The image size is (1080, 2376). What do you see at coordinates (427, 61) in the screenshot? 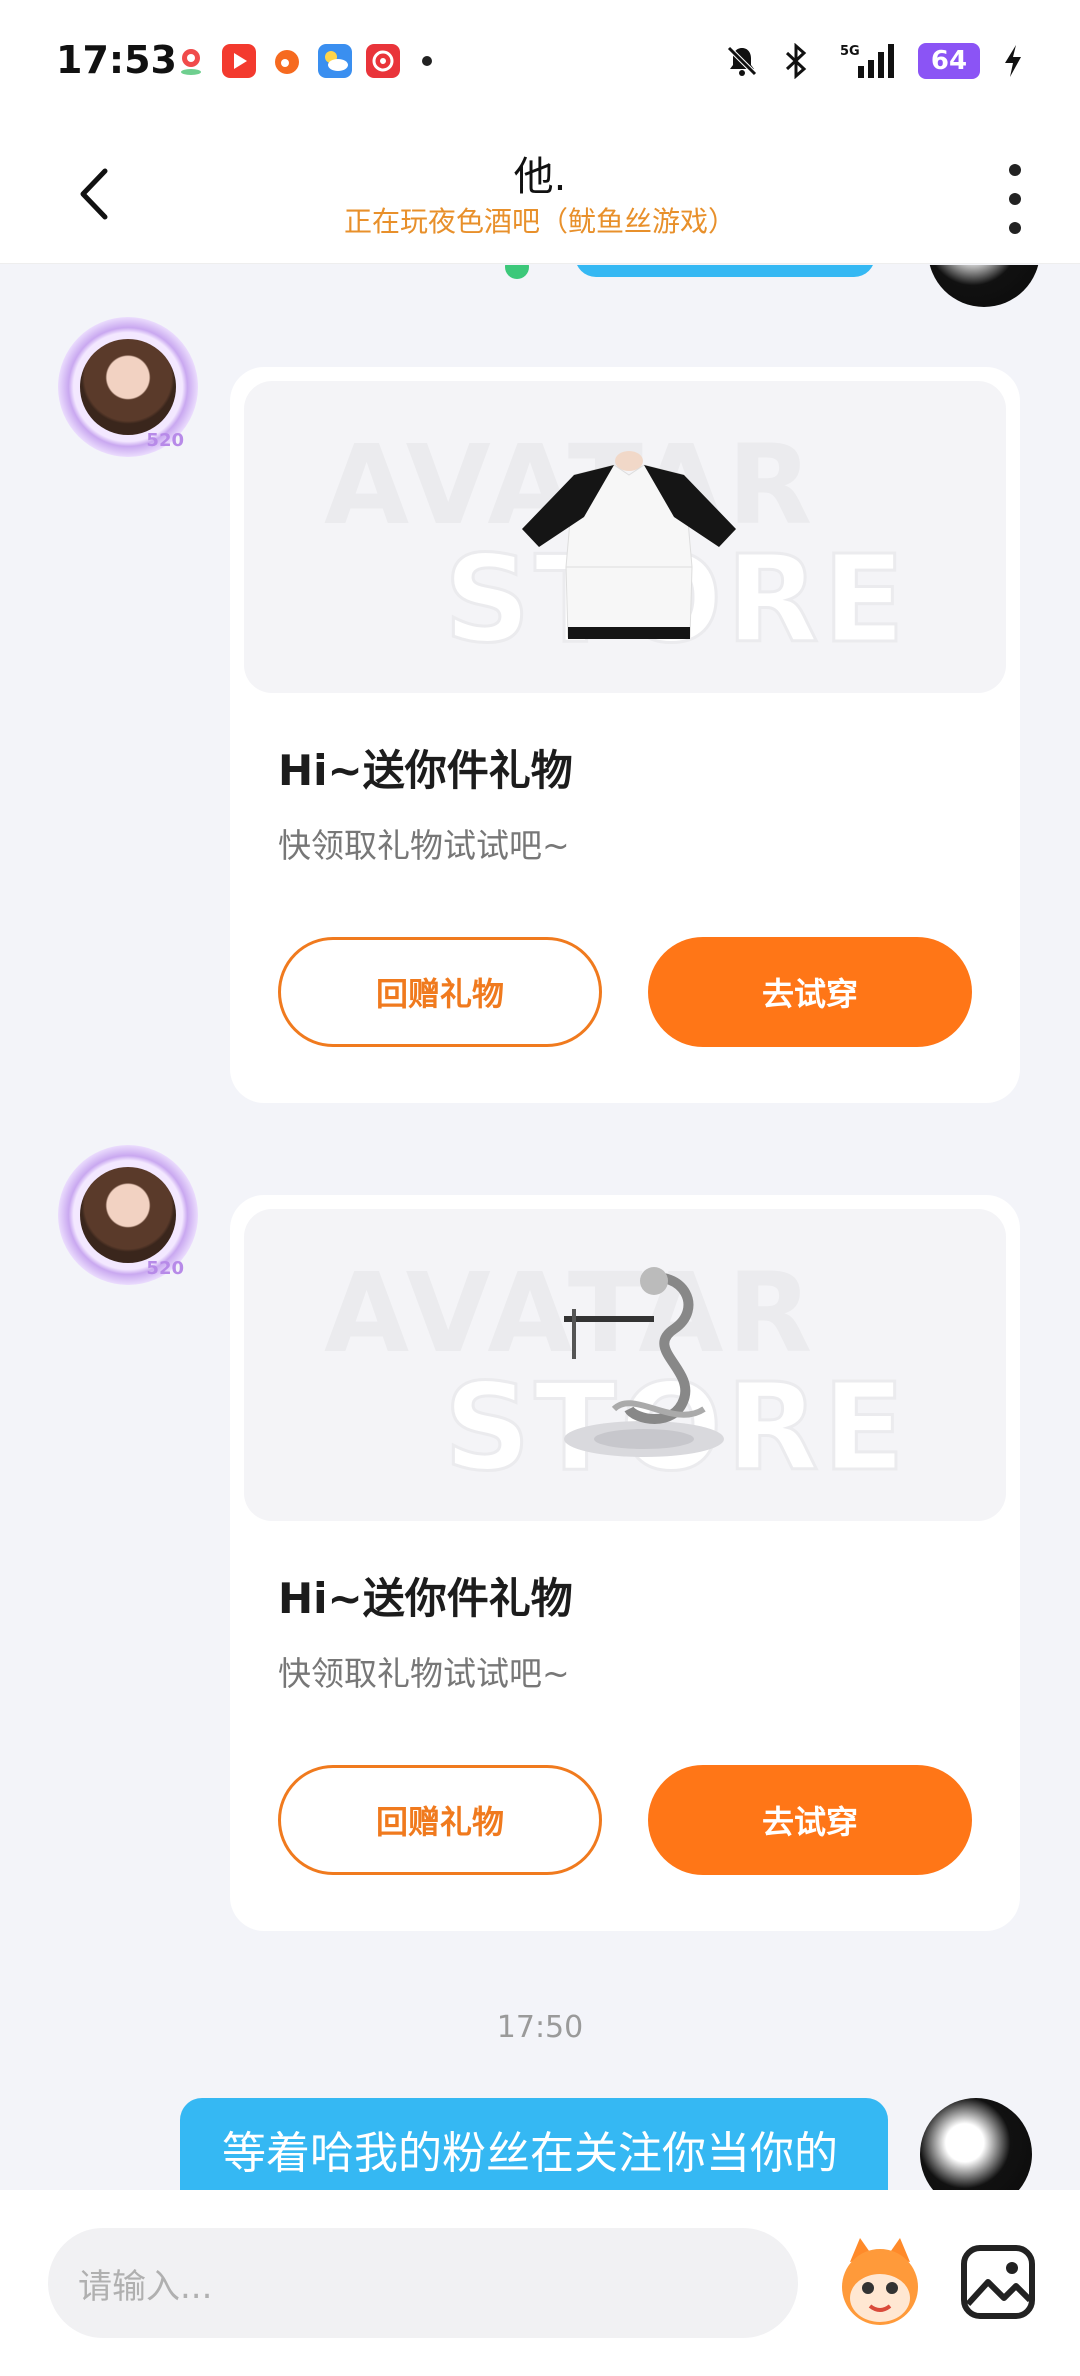
I see `notification-dot` at bounding box center [427, 61].